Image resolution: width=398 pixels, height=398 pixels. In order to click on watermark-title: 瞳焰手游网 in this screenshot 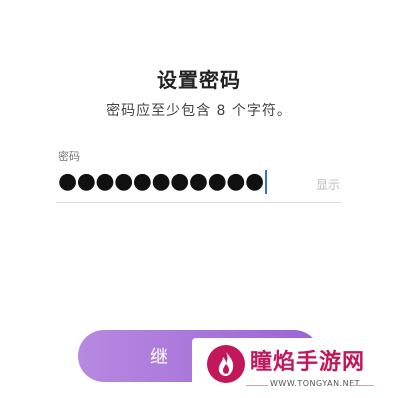, I will do `click(308, 362)`.